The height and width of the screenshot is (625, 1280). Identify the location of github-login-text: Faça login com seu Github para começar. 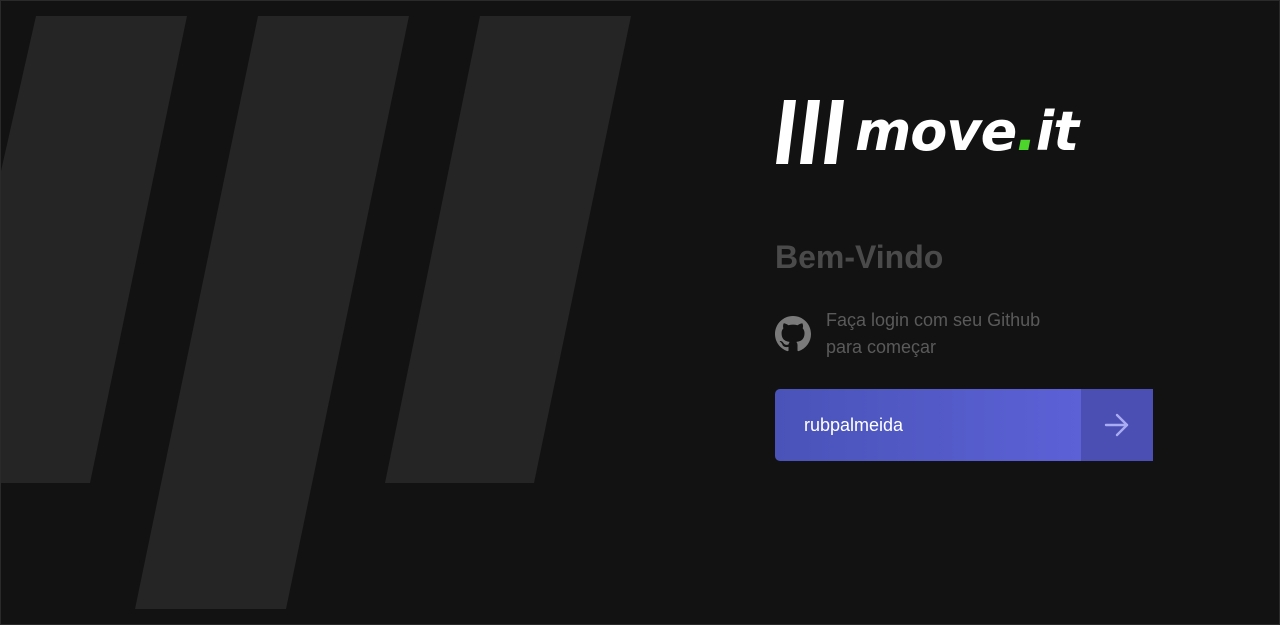
(933, 334).